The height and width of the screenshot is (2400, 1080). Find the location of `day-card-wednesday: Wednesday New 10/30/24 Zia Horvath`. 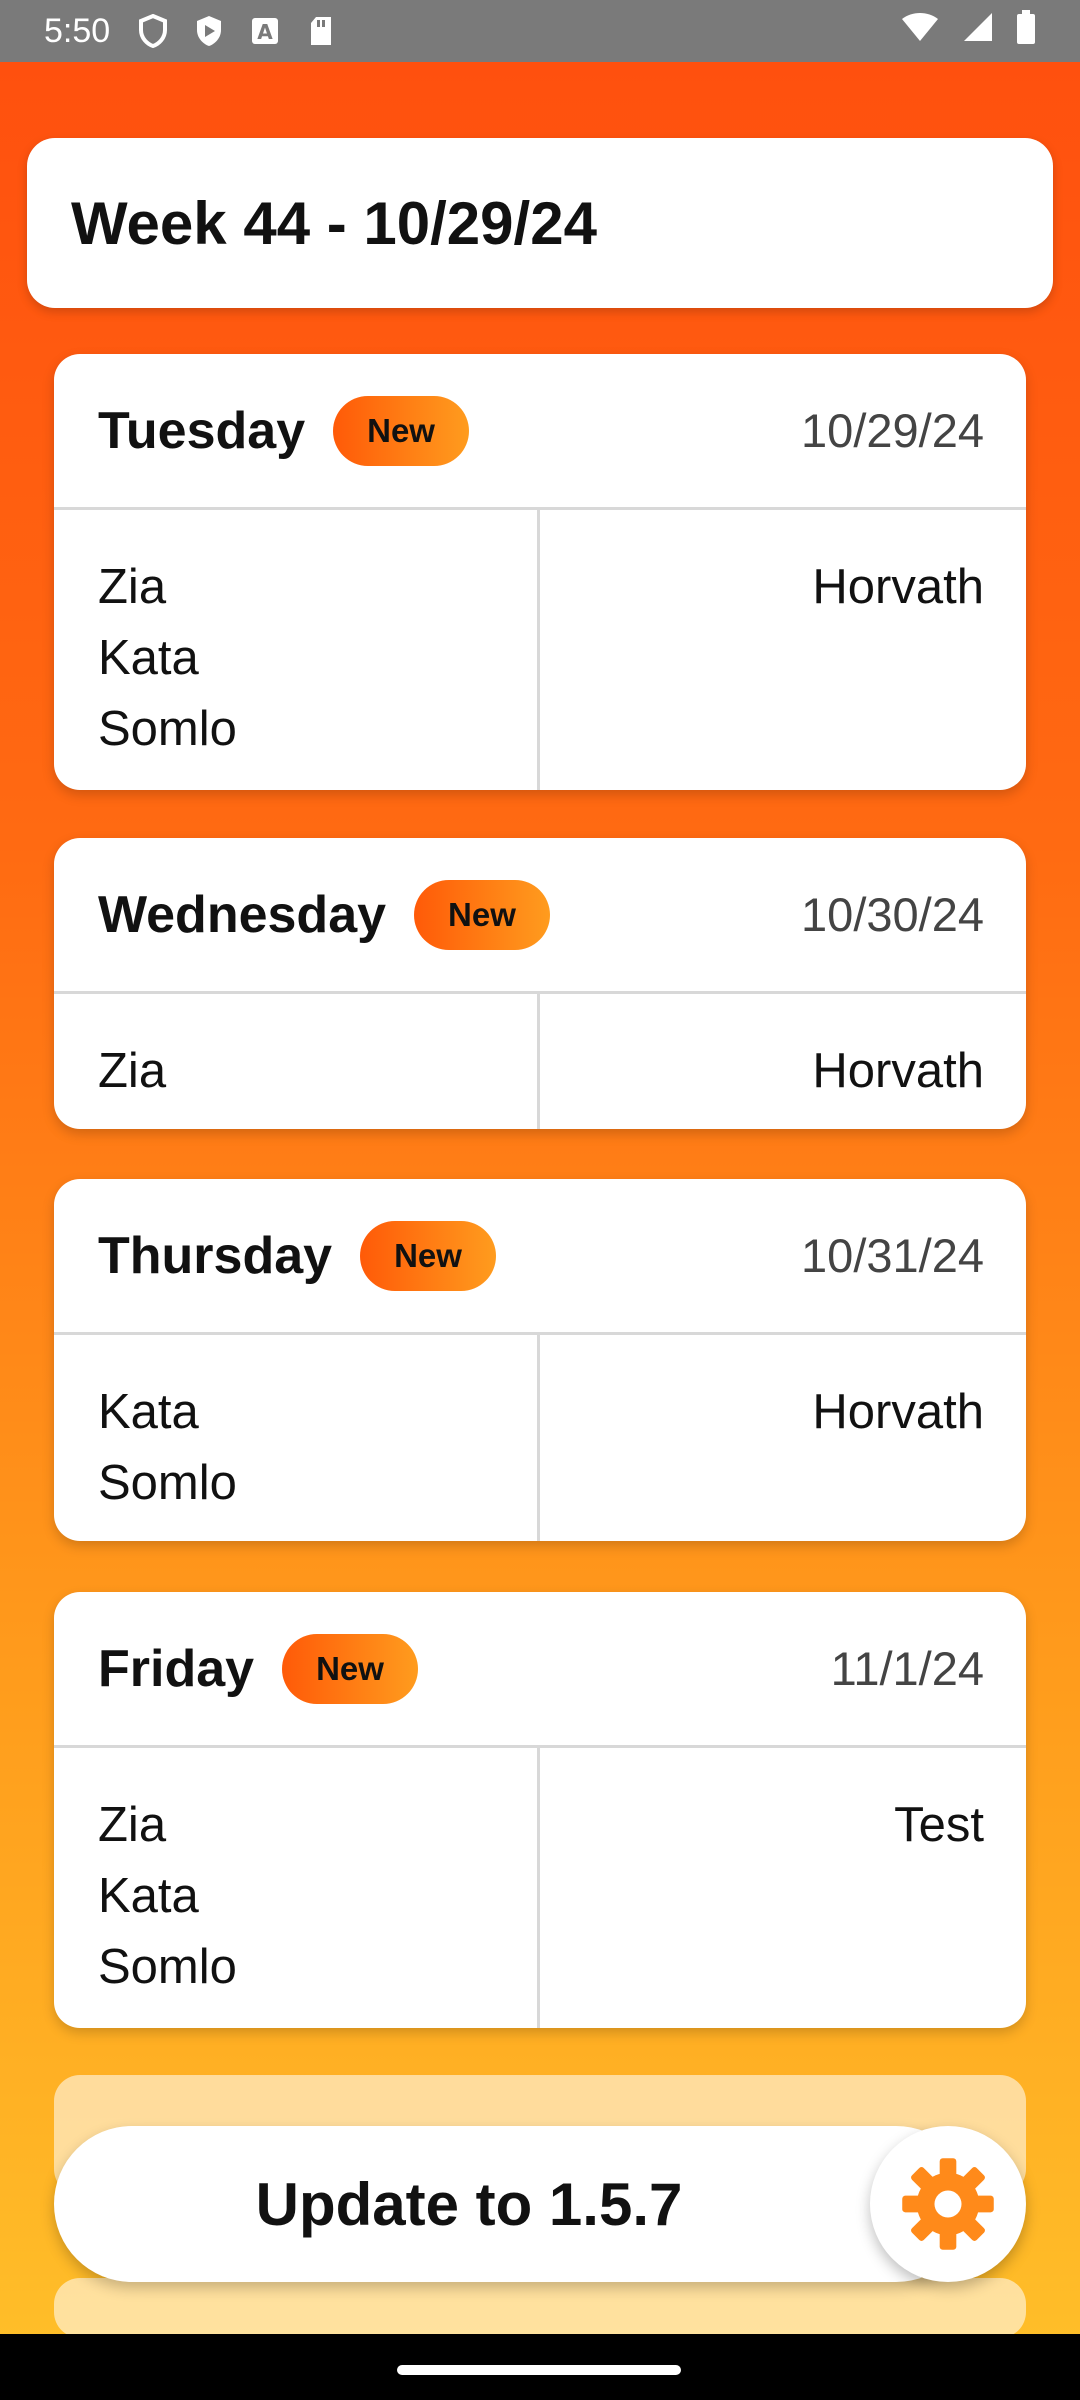

day-card-wednesday: Wednesday New 10/30/24 Zia Horvath is located at coordinates (540, 983).